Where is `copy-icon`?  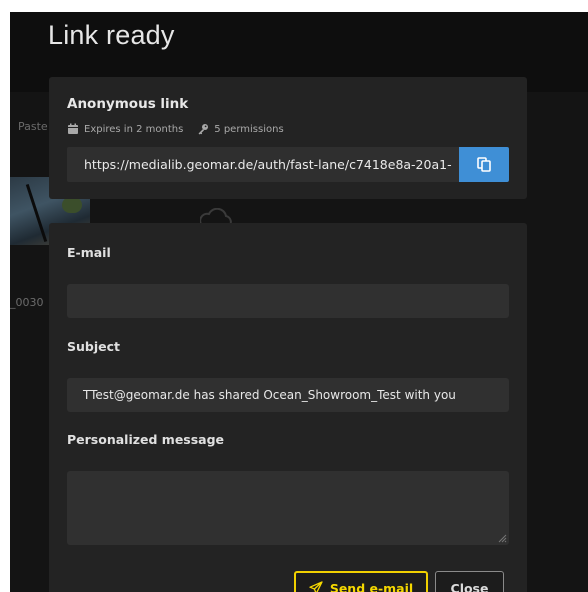 copy-icon is located at coordinates (484, 164).